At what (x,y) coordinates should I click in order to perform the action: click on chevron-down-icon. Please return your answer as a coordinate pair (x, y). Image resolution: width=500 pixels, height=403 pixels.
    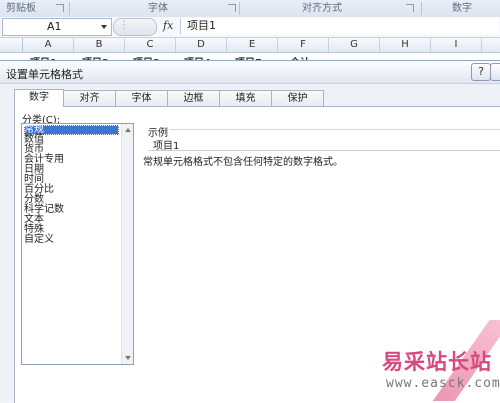
    Looking at the image, I should click on (104, 27).